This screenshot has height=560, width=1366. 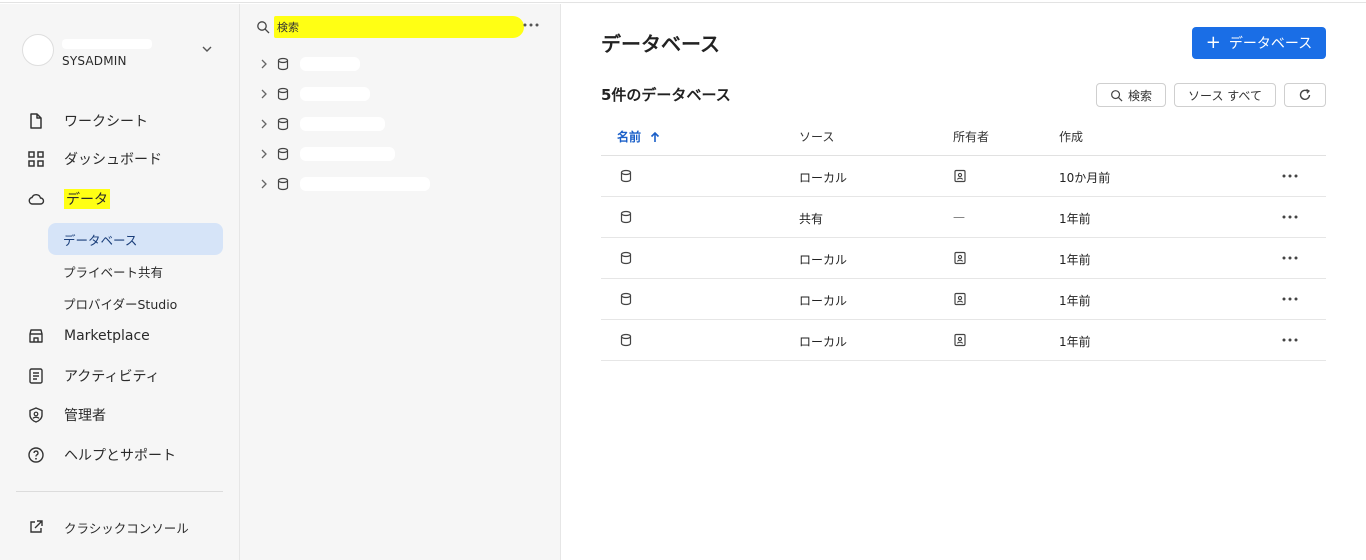 What do you see at coordinates (87, 199) in the screenshot?
I see `nav-label: データ` at bounding box center [87, 199].